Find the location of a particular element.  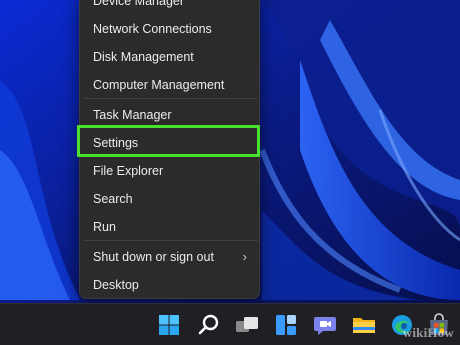

menu-item-label: Computer Management is located at coordinates (159, 85).